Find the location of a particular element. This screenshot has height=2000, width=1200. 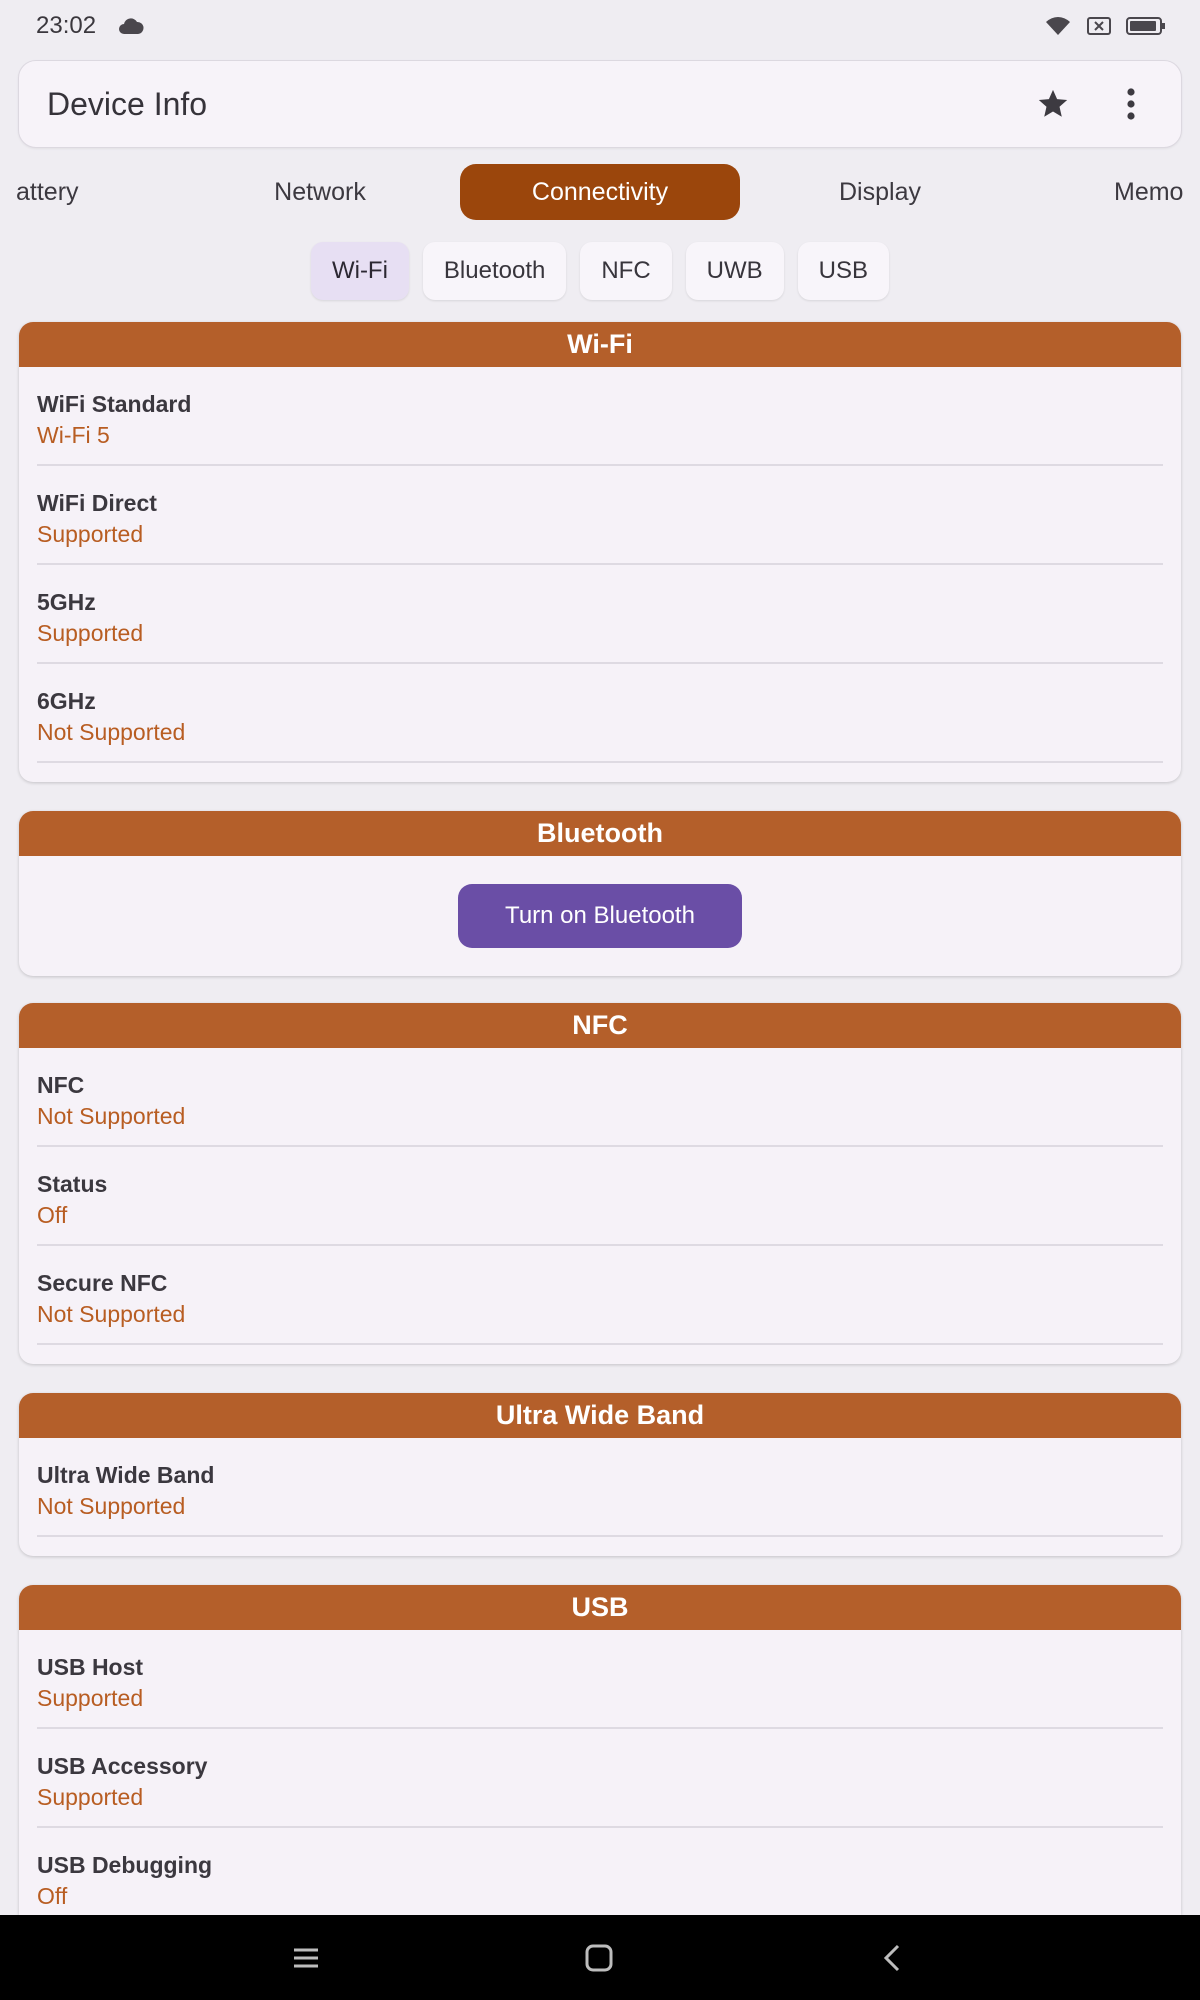

info-row: USB Debugging Off is located at coordinates (600, 1871).